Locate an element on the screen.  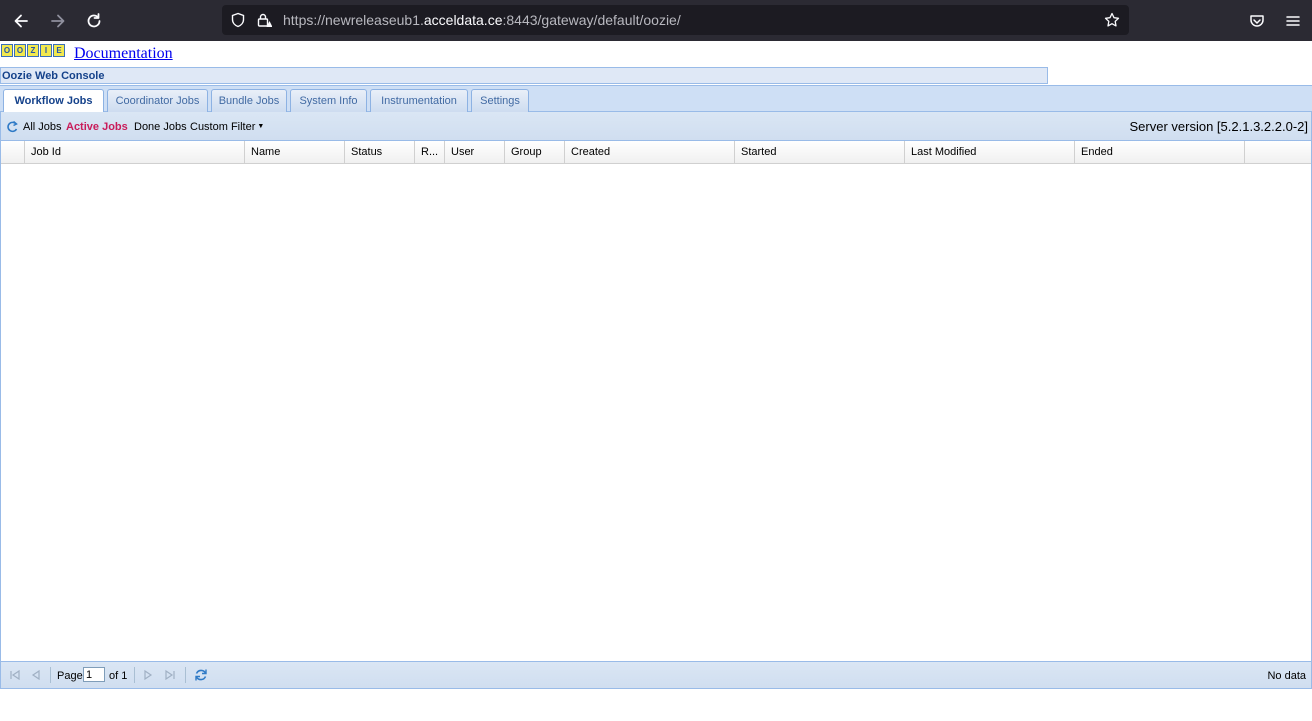
page-label: Page is located at coordinates (70, 676).